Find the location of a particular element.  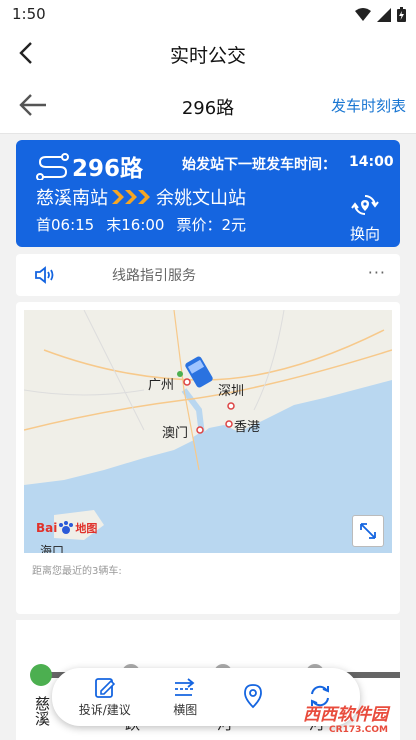

wifi-icon is located at coordinates (363, 14).